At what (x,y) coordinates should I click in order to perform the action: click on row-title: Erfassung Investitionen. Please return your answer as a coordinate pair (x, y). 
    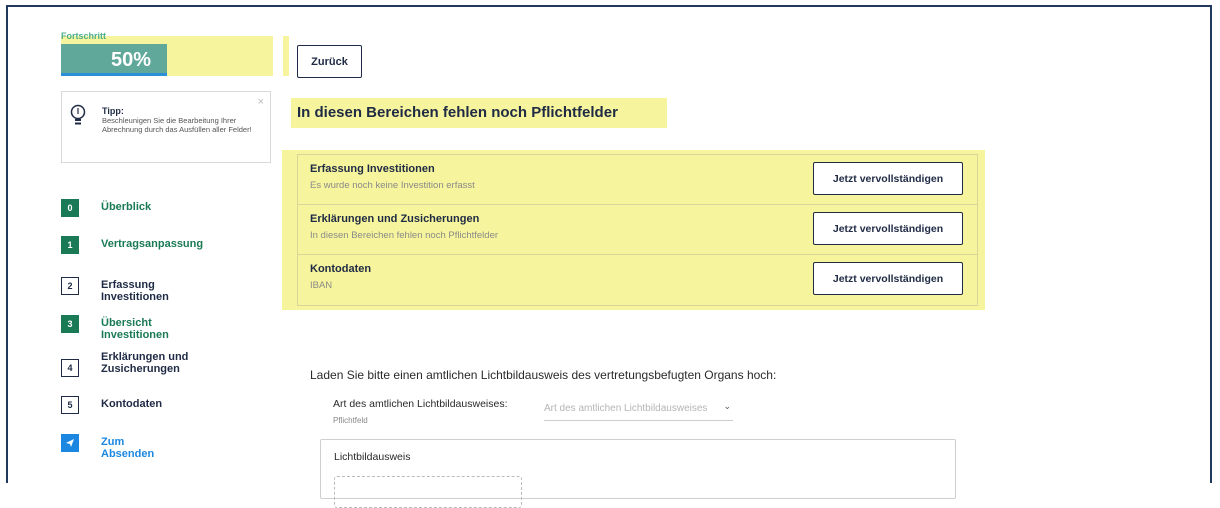
    Looking at the image, I should click on (372, 169).